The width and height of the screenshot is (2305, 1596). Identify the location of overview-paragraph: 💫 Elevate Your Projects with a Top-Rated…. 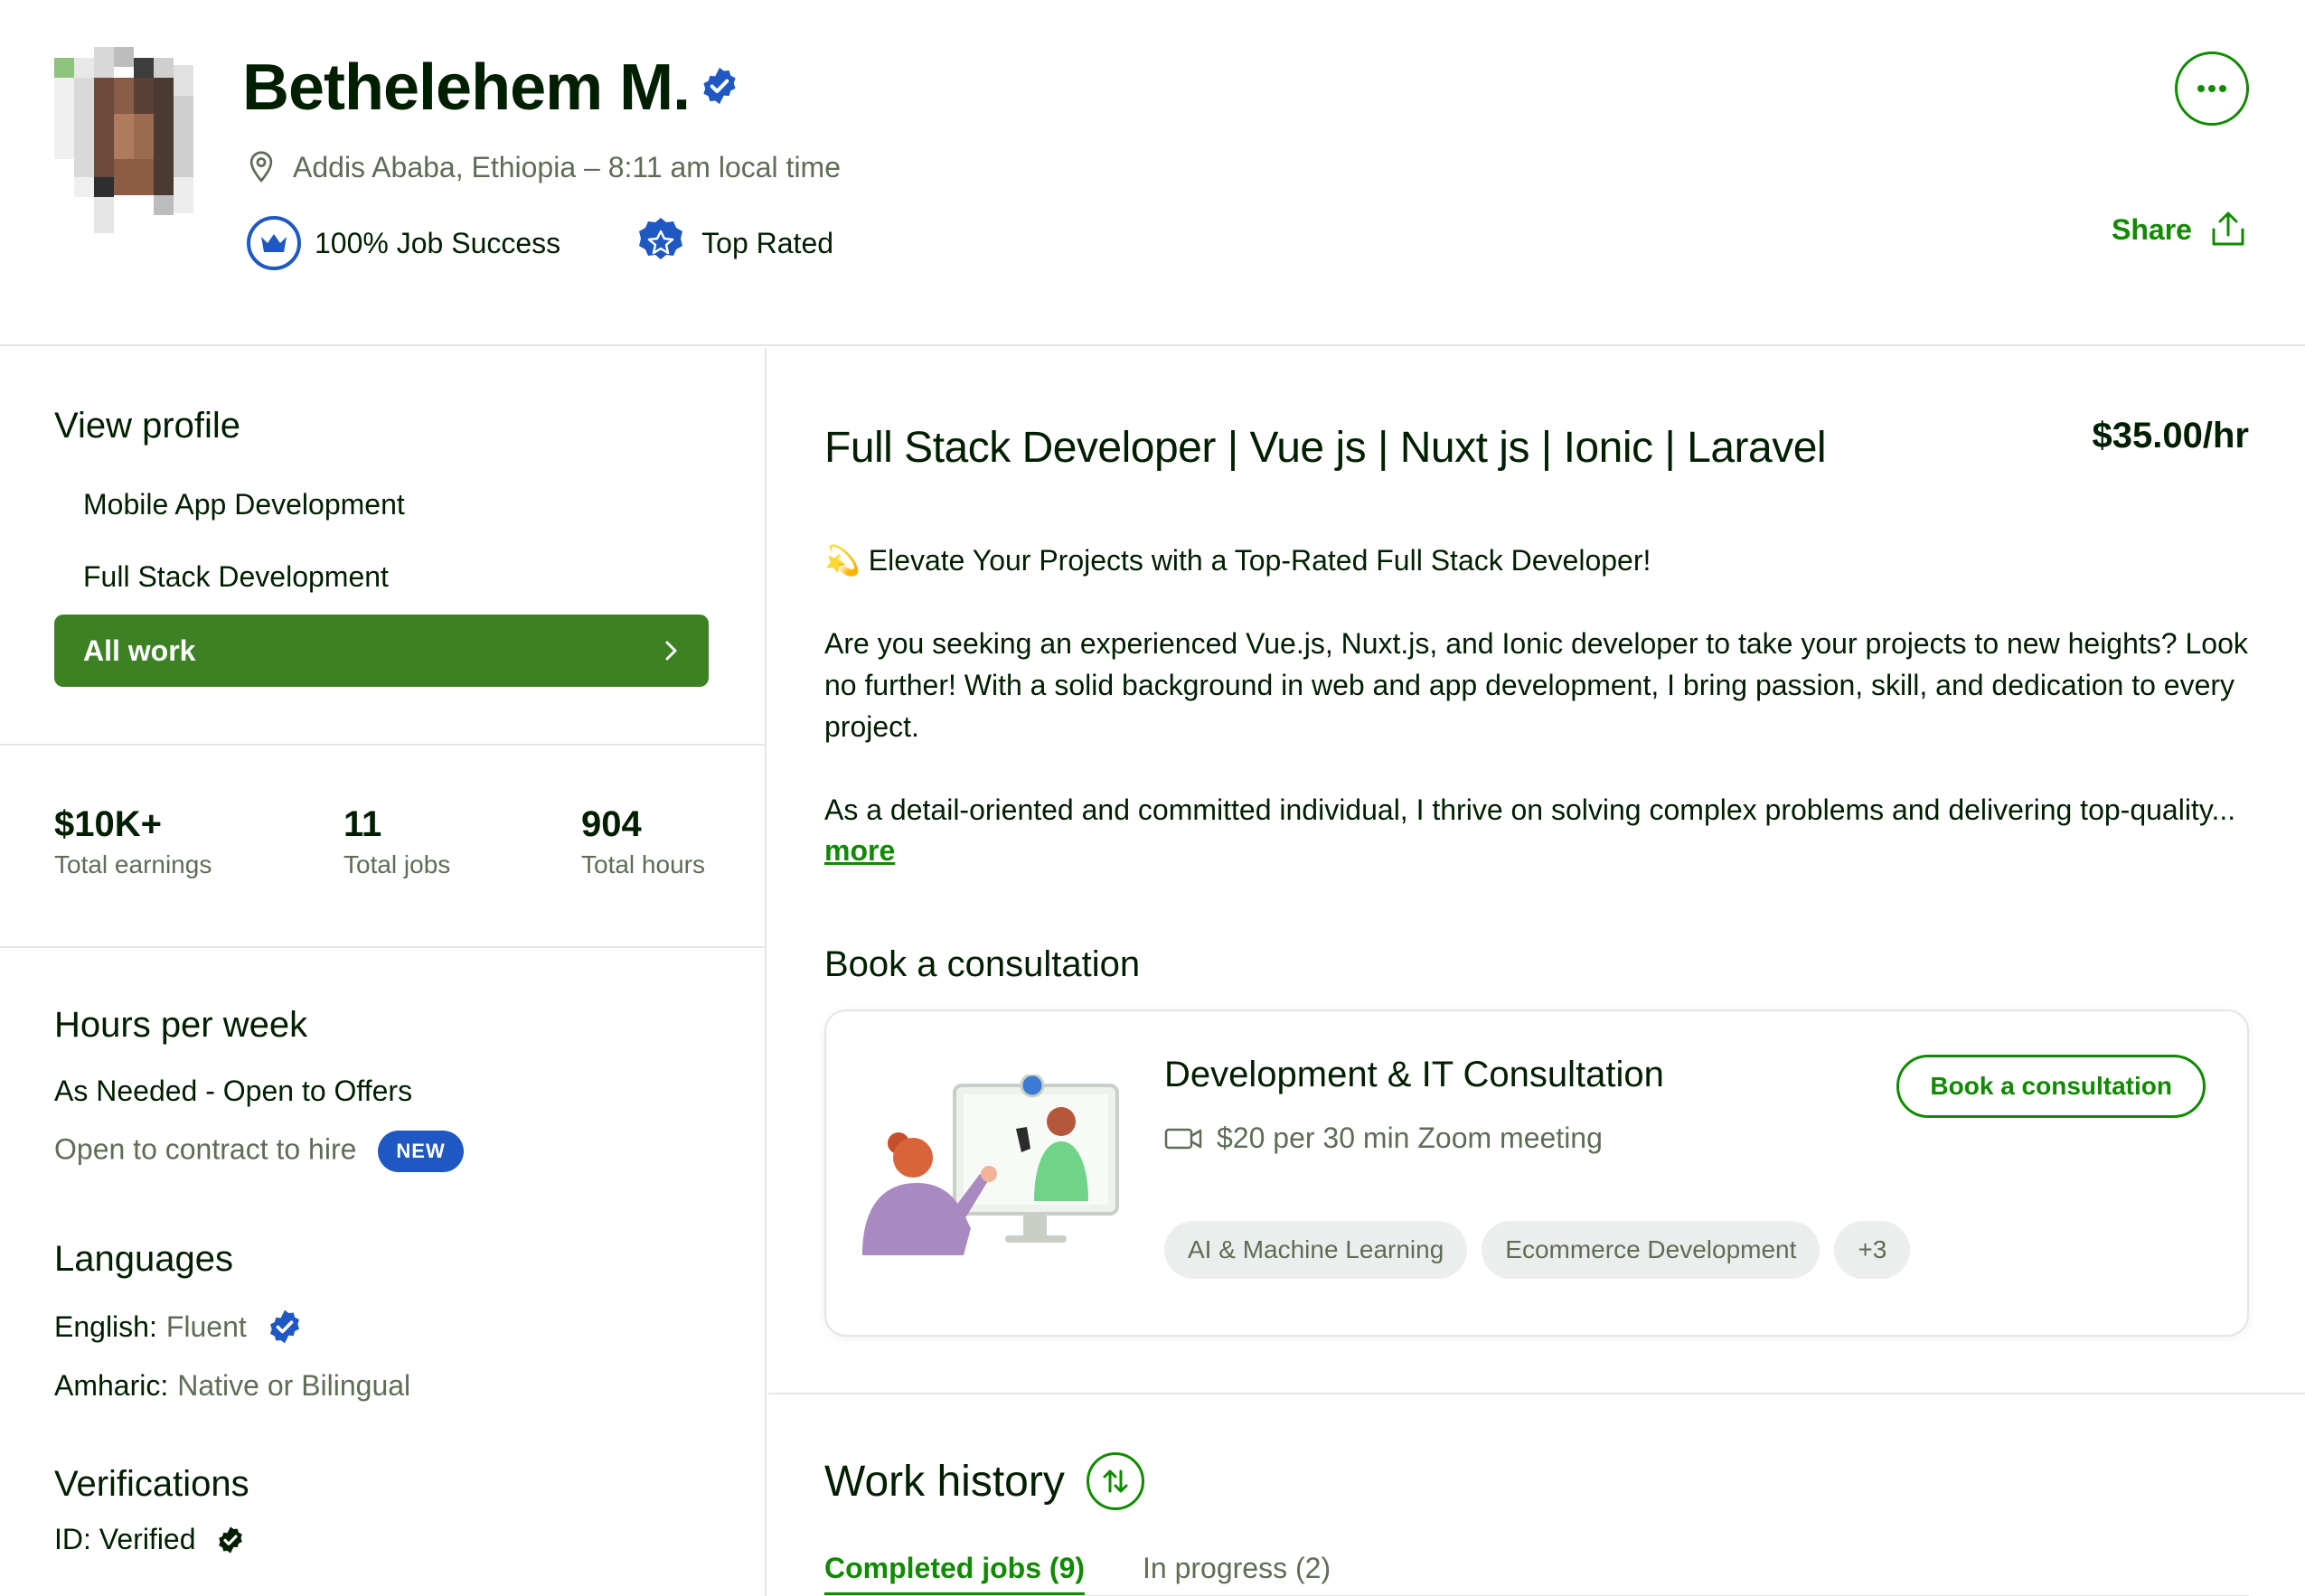
(1237, 560).